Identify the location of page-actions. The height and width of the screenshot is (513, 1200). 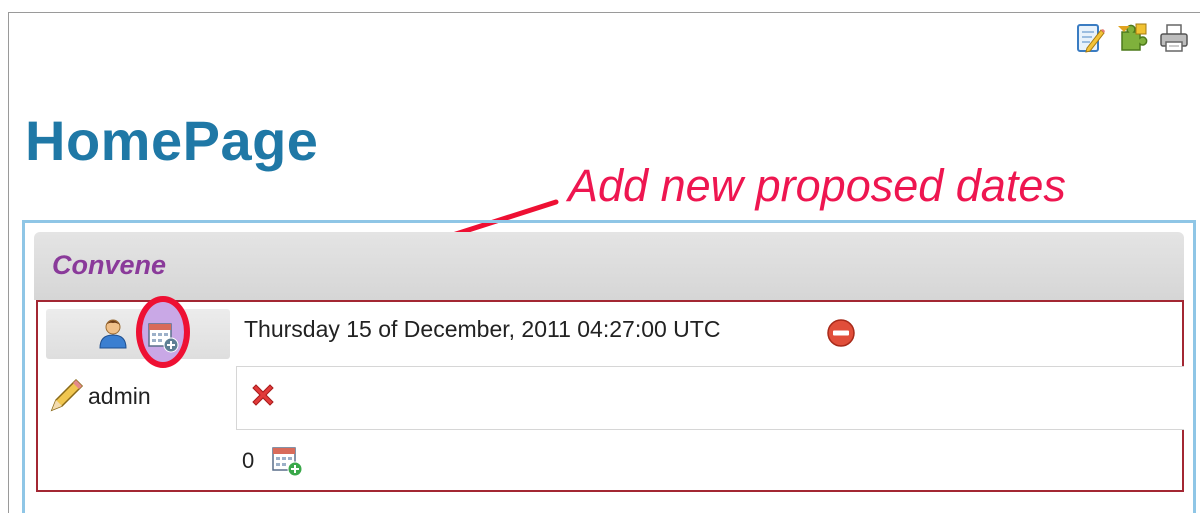
(1132, 38).